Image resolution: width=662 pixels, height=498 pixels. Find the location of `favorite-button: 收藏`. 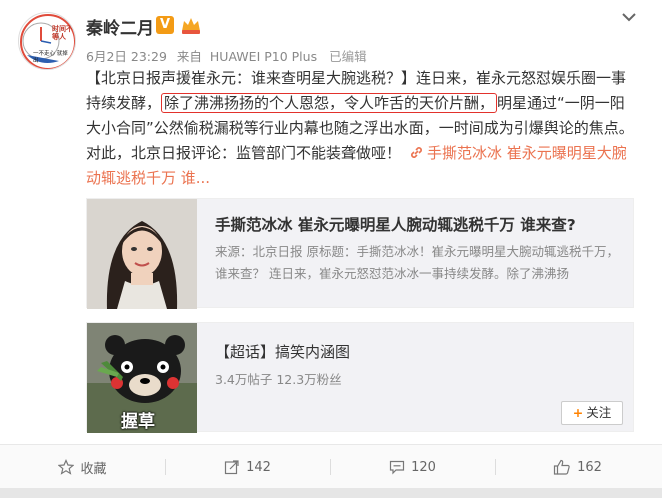

favorite-button: 收藏 is located at coordinates (82, 467).